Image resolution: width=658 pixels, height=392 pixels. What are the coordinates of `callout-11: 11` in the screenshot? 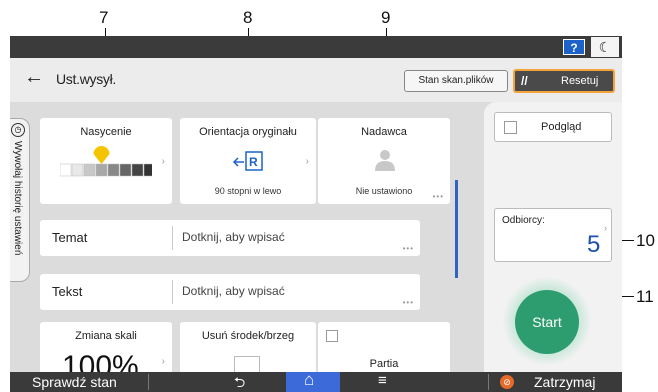 It's located at (645, 296).